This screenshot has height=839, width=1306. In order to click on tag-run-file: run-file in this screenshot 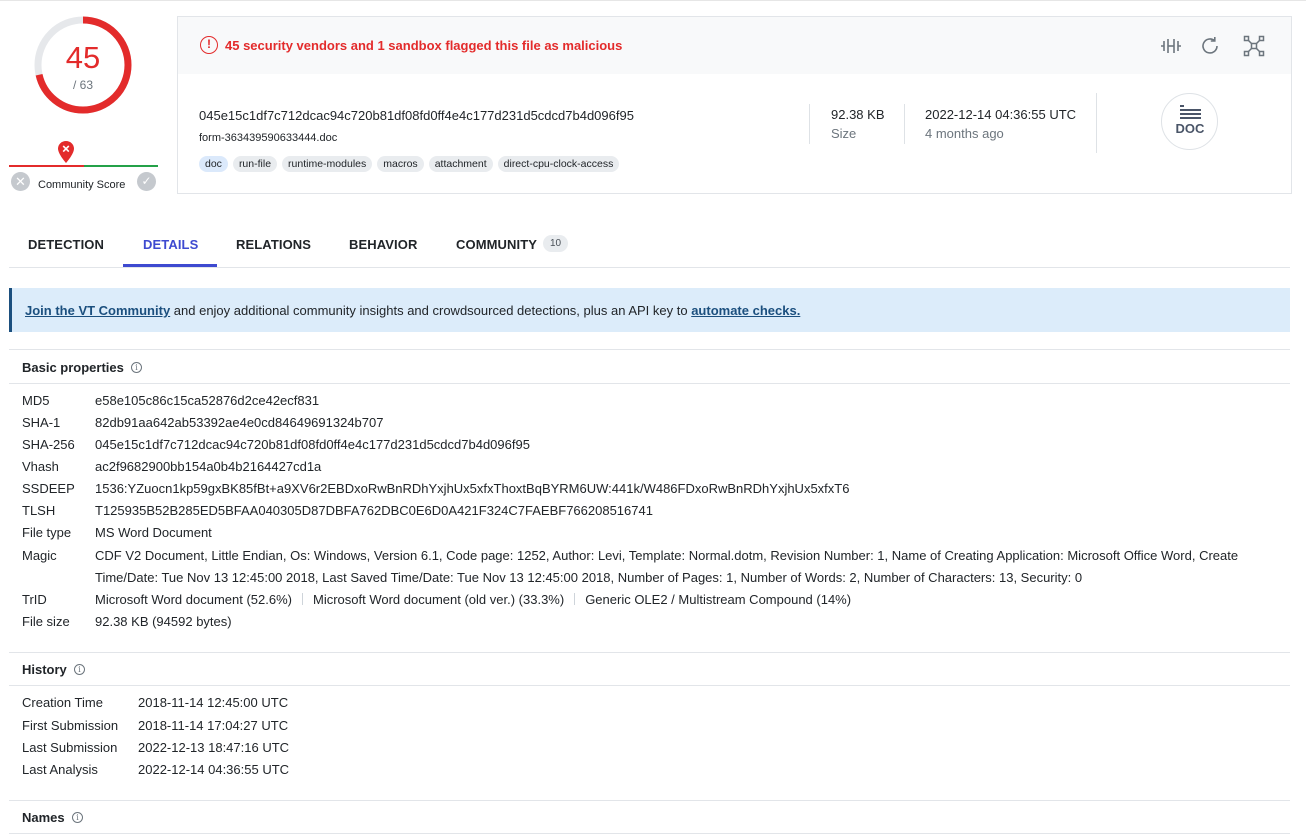, I will do `click(255, 164)`.